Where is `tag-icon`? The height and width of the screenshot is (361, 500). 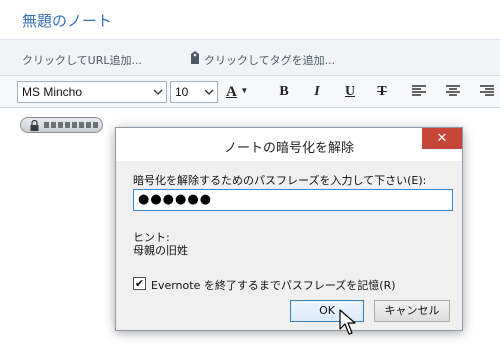
tag-icon is located at coordinates (195, 57).